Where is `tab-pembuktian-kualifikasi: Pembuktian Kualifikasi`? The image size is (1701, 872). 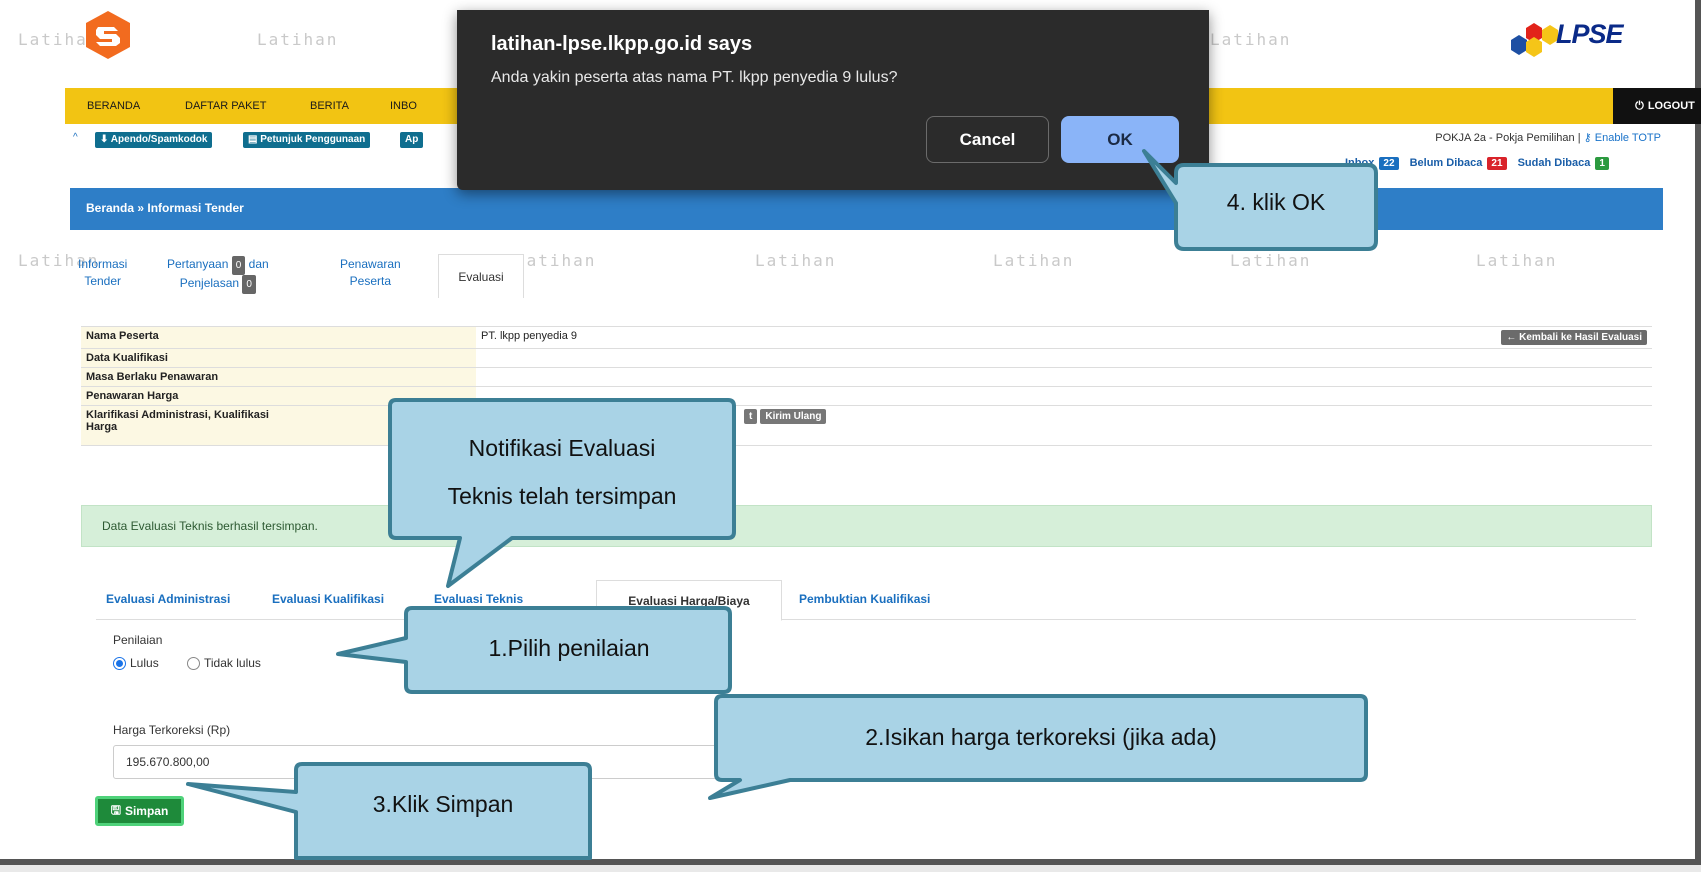 tab-pembuktian-kualifikasi: Pembuktian Kualifikasi is located at coordinates (864, 599).